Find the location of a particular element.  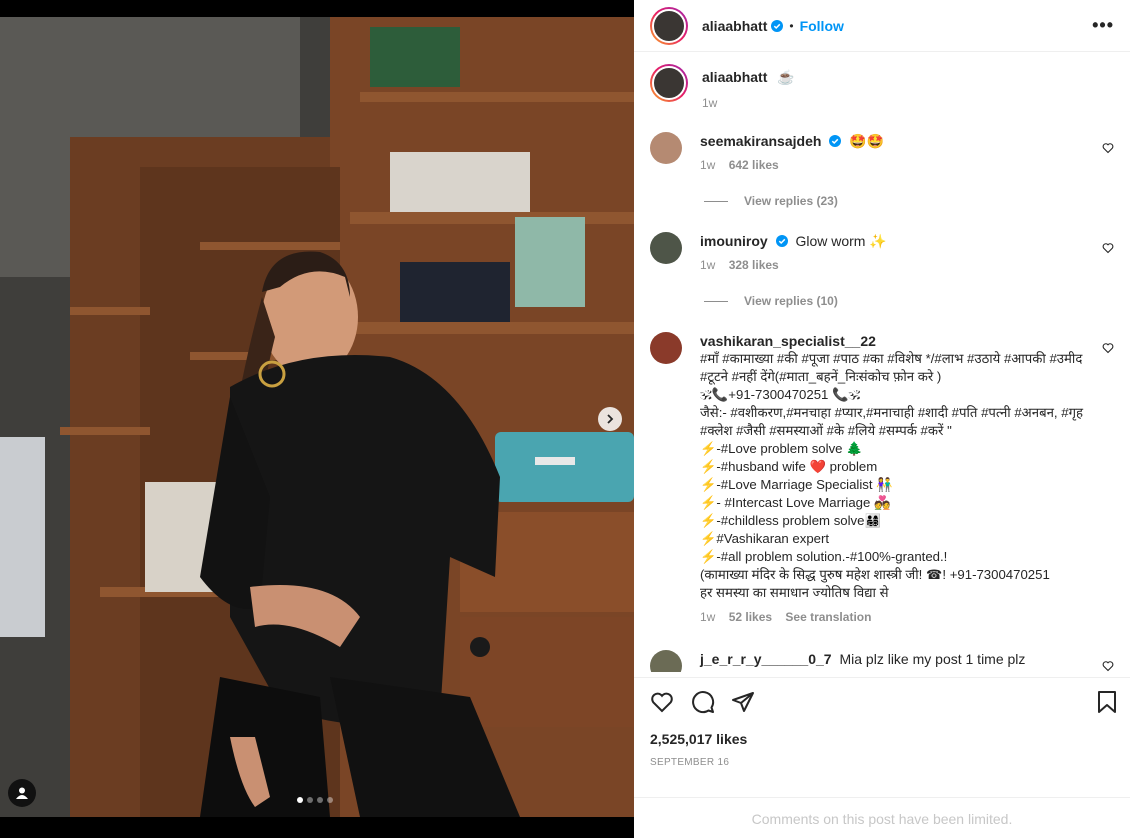

comment-item: imouniroy Glow worm ✨ 1w 328 likes is located at coordinates (885, 253).